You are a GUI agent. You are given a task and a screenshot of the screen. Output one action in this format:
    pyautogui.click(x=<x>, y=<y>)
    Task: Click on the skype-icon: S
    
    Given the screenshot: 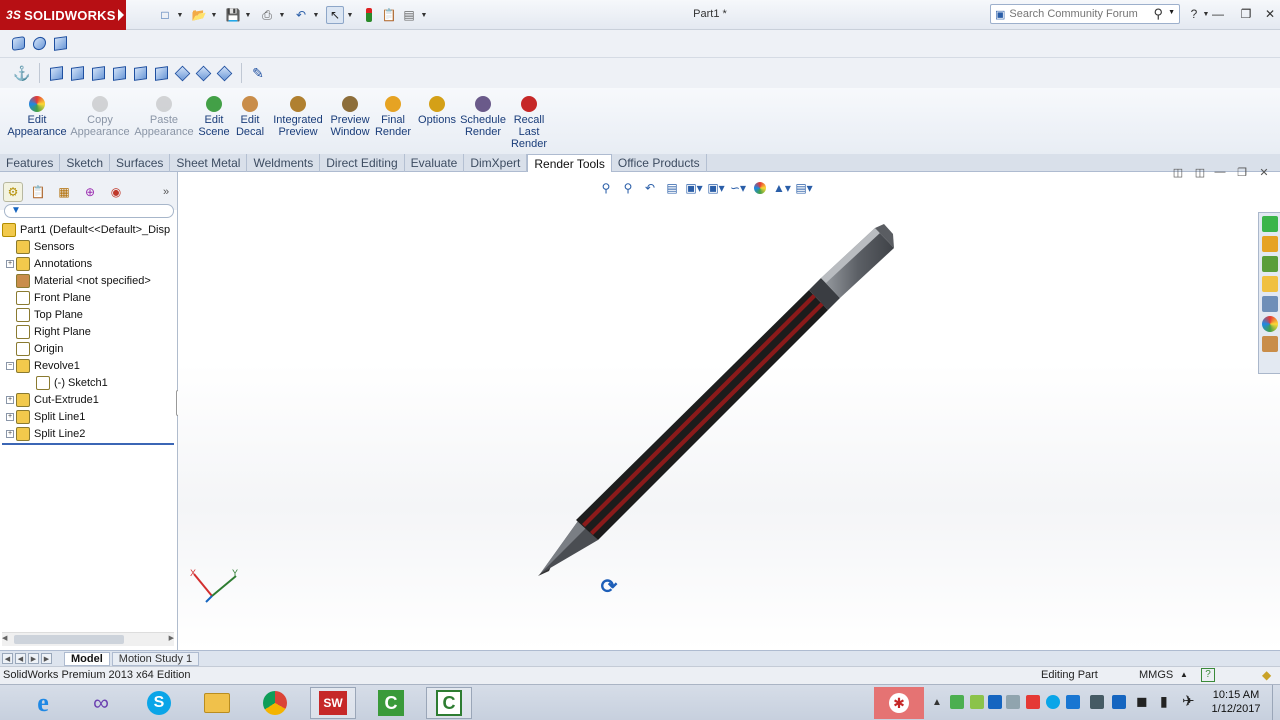 What is the action you would take?
    pyautogui.click(x=159, y=703)
    